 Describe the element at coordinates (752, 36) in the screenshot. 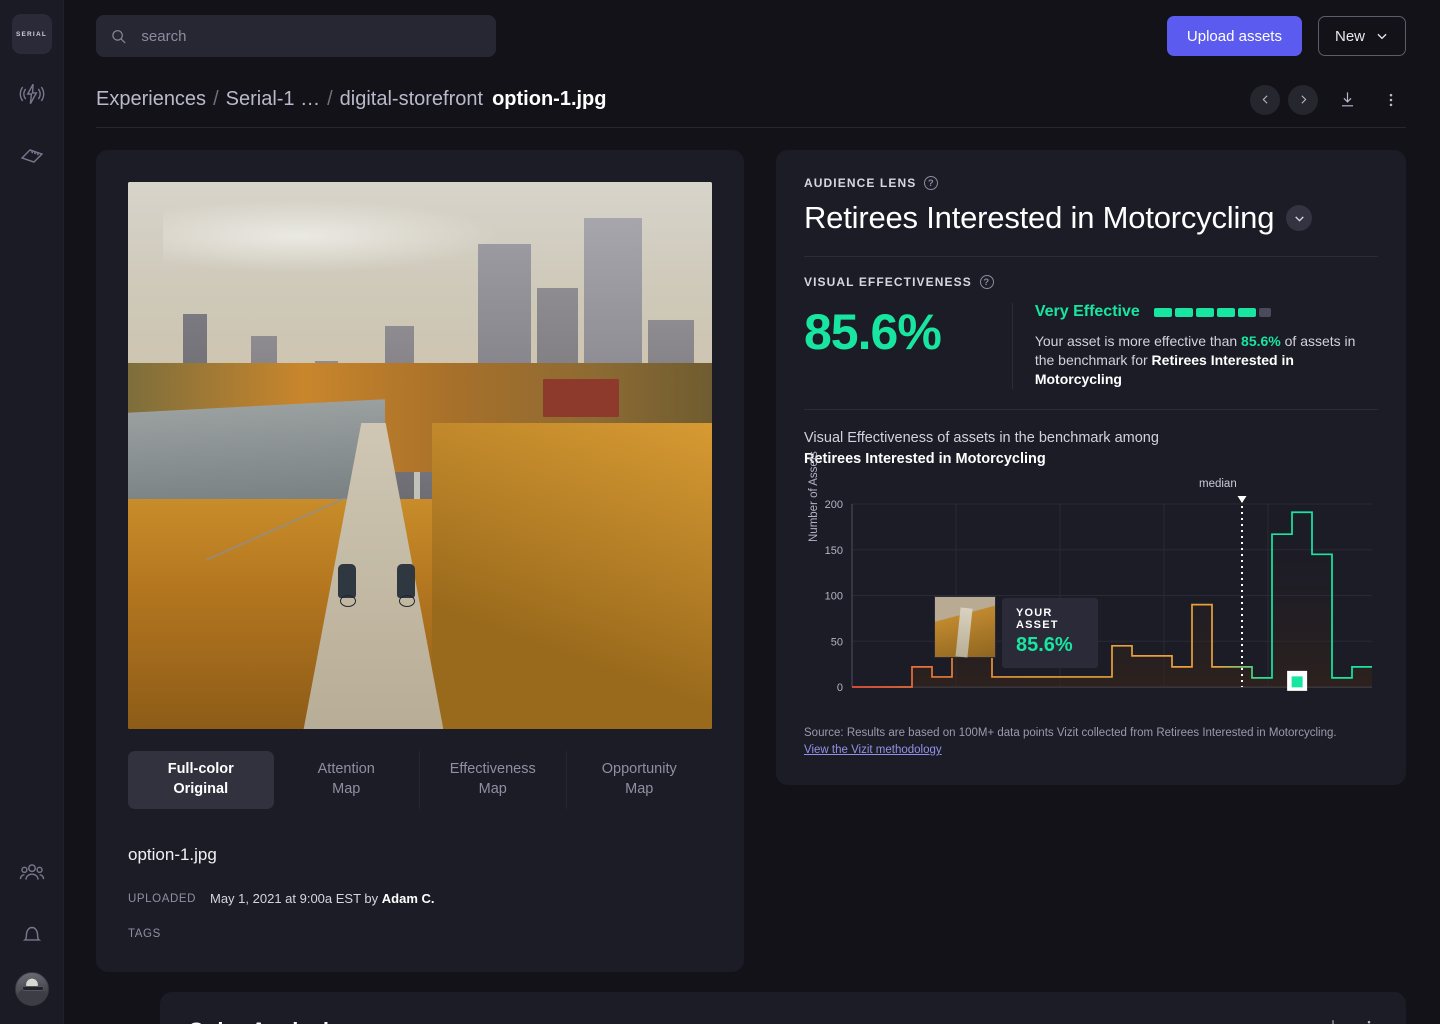

I see `top-bar: Upload assets New` at that location.